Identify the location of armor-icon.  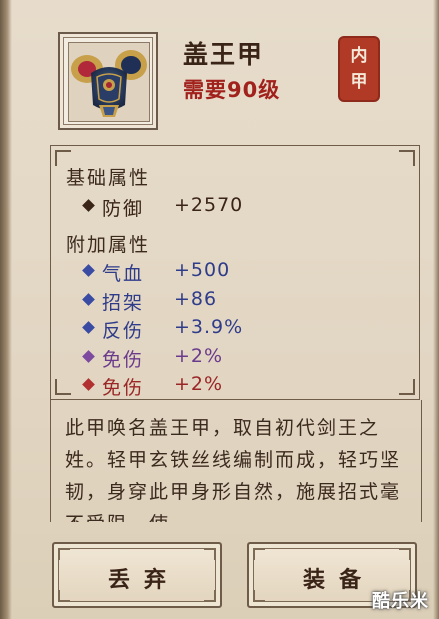
(109, 82).